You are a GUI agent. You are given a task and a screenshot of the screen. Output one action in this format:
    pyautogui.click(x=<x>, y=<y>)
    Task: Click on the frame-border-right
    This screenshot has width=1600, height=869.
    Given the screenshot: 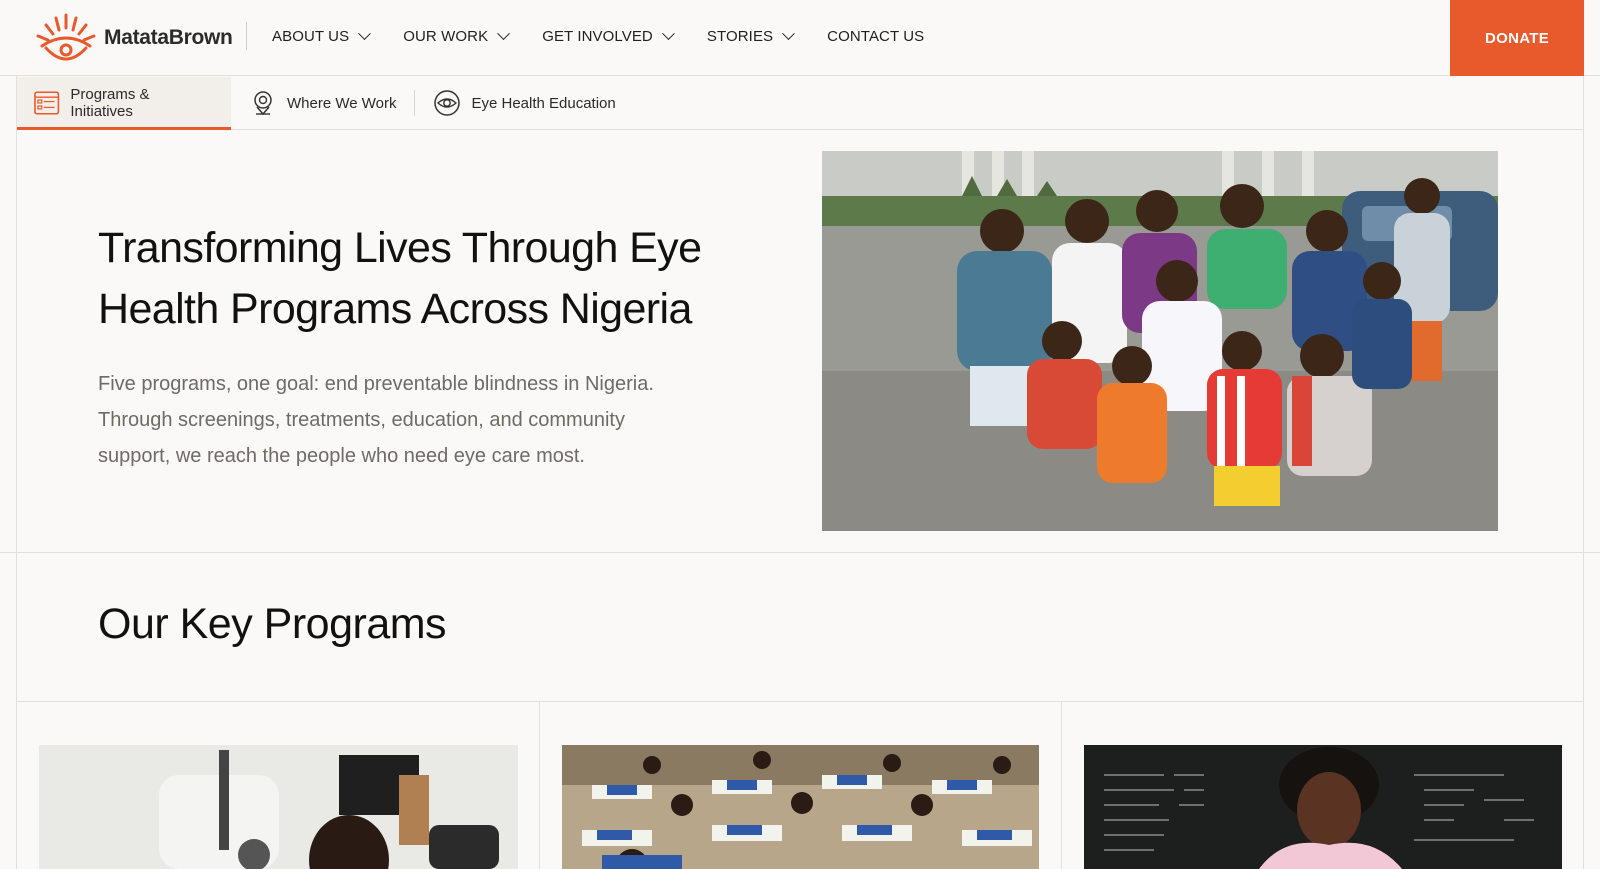 What is the action you would take?
    pyautogui.click(x=1583, y=472)
    